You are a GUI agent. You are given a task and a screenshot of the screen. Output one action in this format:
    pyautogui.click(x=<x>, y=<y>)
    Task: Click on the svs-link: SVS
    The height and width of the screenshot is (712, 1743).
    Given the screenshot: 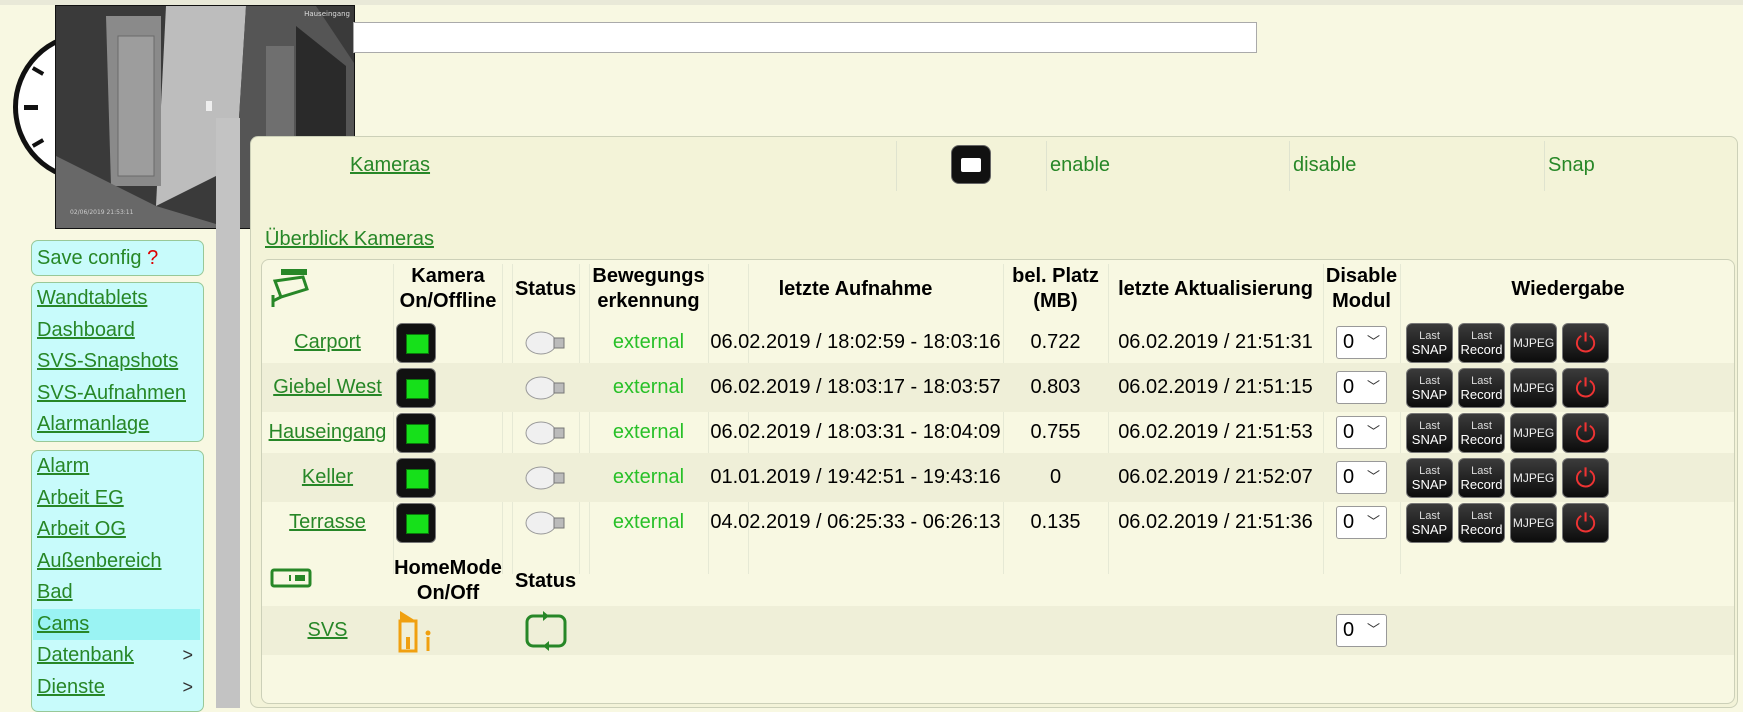 What is the action you would take?
    pyautogui.click(x=327, y=630)
    